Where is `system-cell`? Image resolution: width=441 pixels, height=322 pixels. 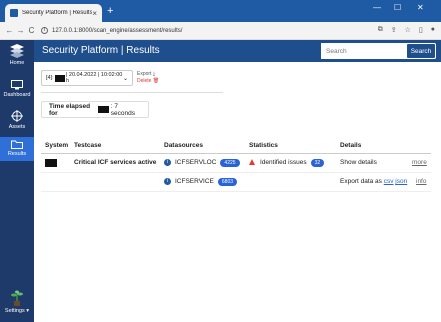 system-cell is located at coordinates (51, 163).